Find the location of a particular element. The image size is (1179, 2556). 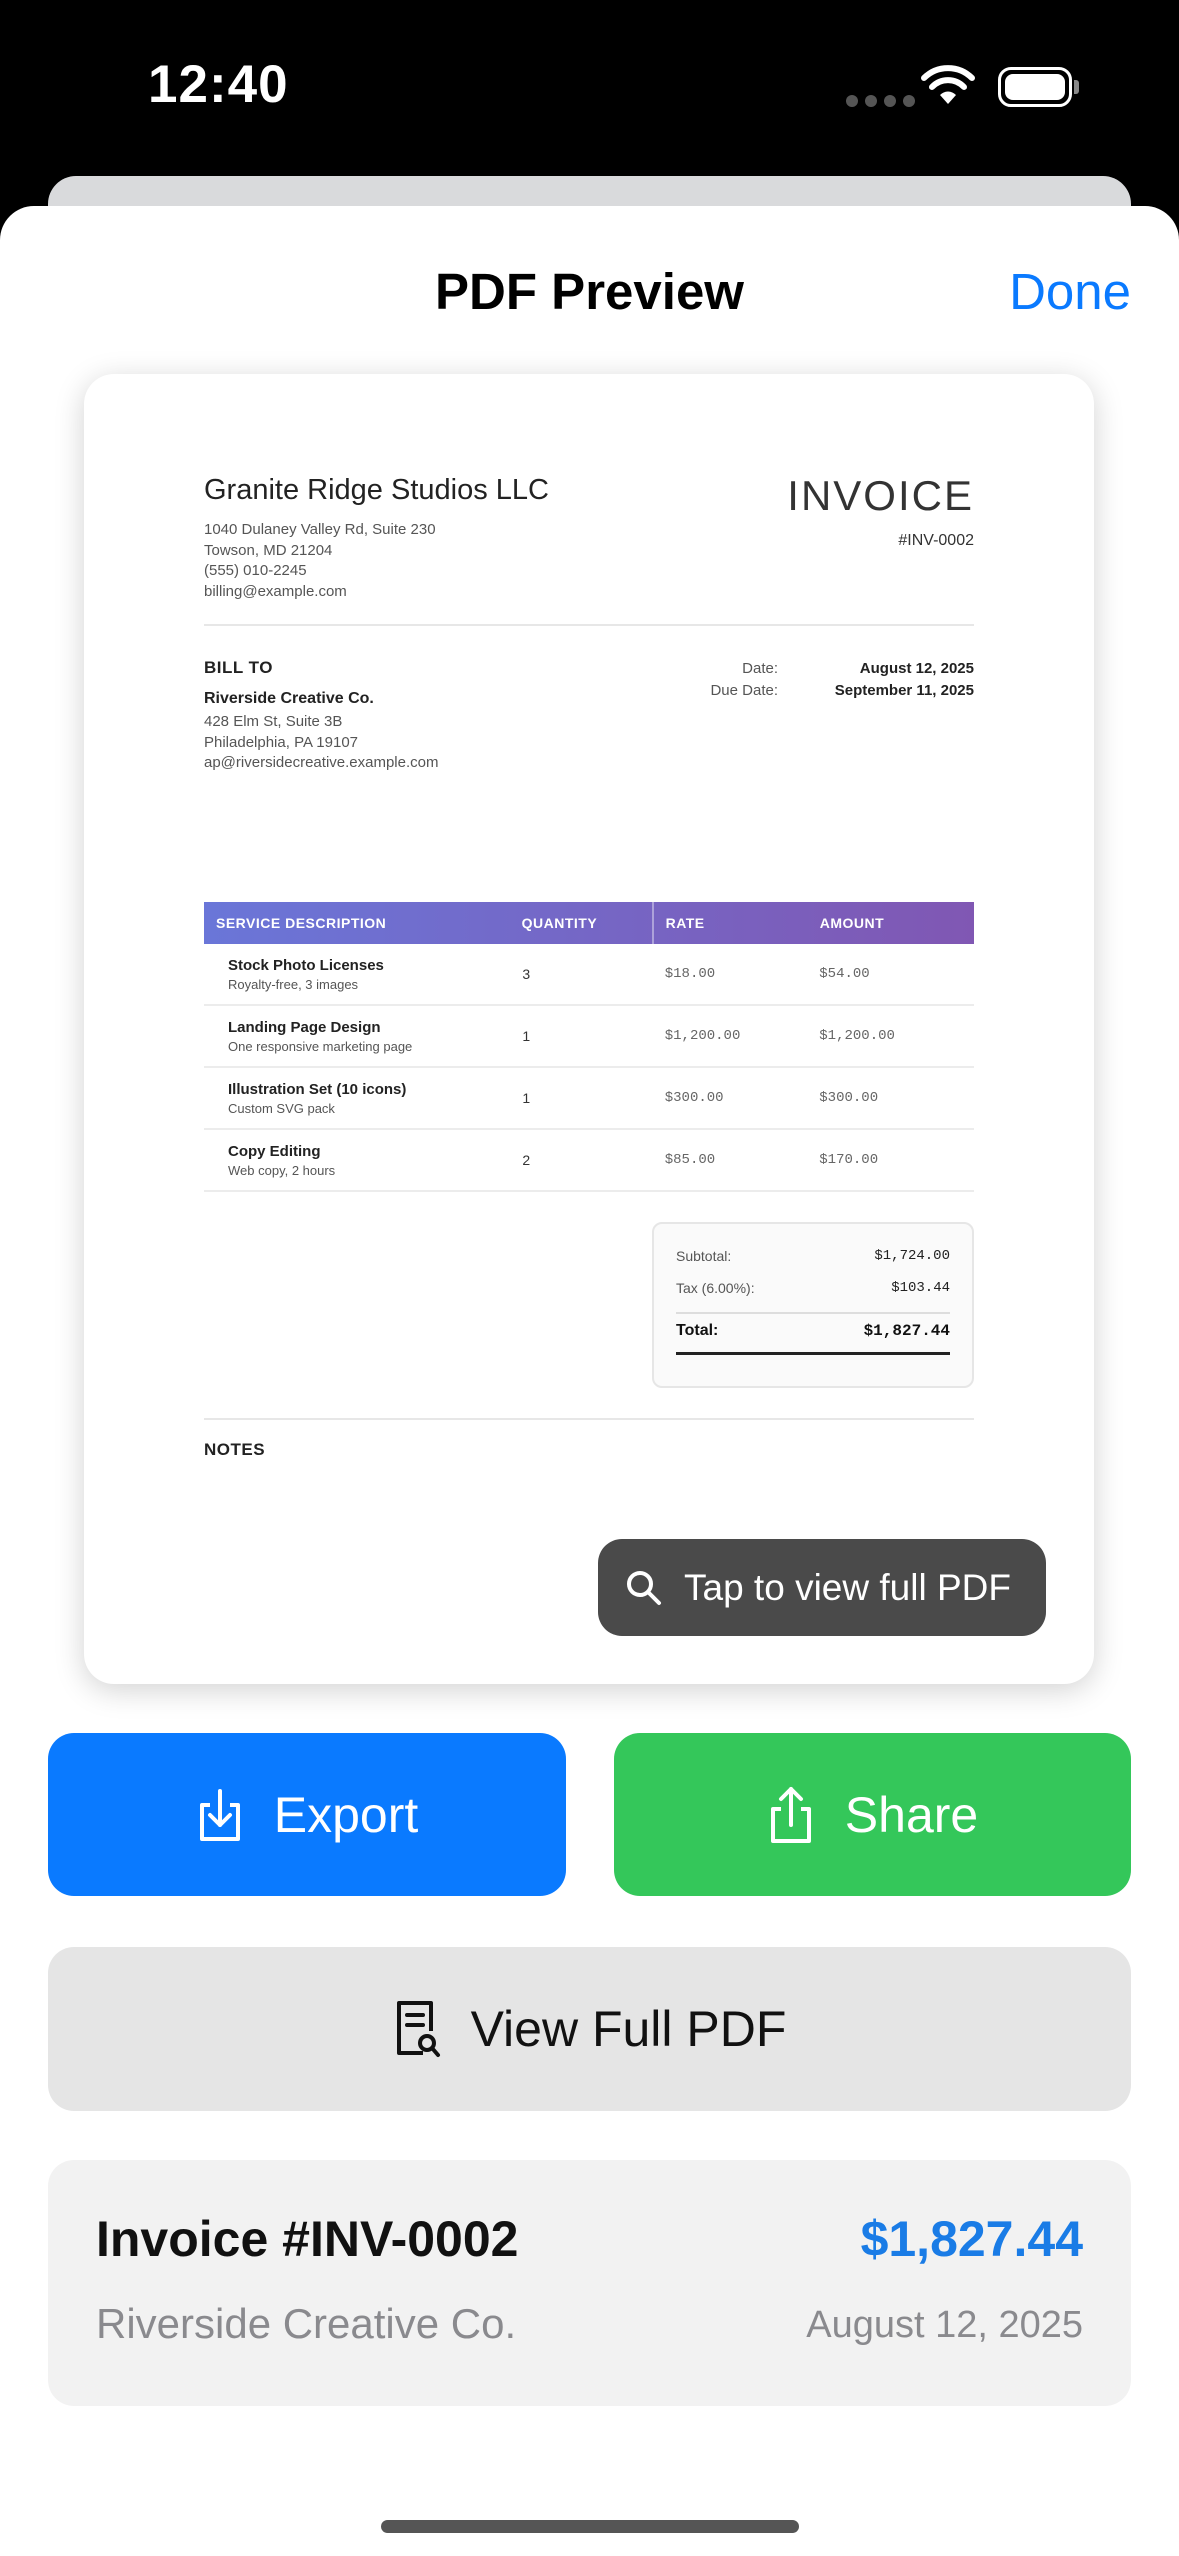

total-label: Total: is located at coordinates (697, 1330).